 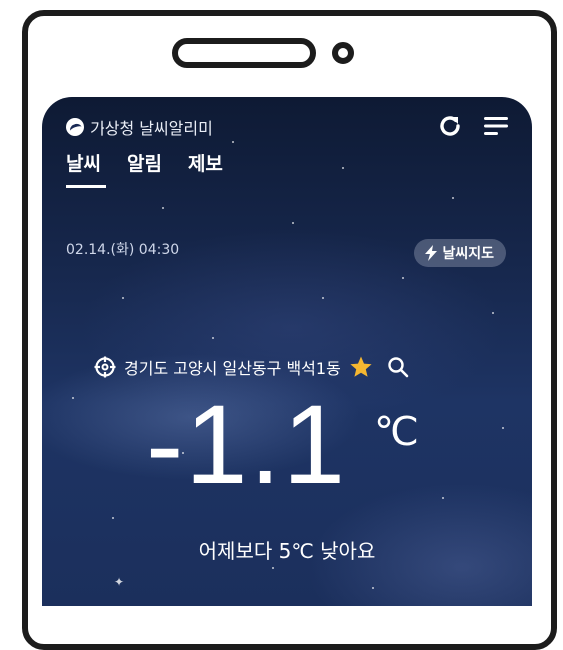 What do you see at coordinates (287, 551) in the screenshot?
I see `temperature-comparison: 어제보다 5℃ 낮아요` at bounding box center [287, 551].